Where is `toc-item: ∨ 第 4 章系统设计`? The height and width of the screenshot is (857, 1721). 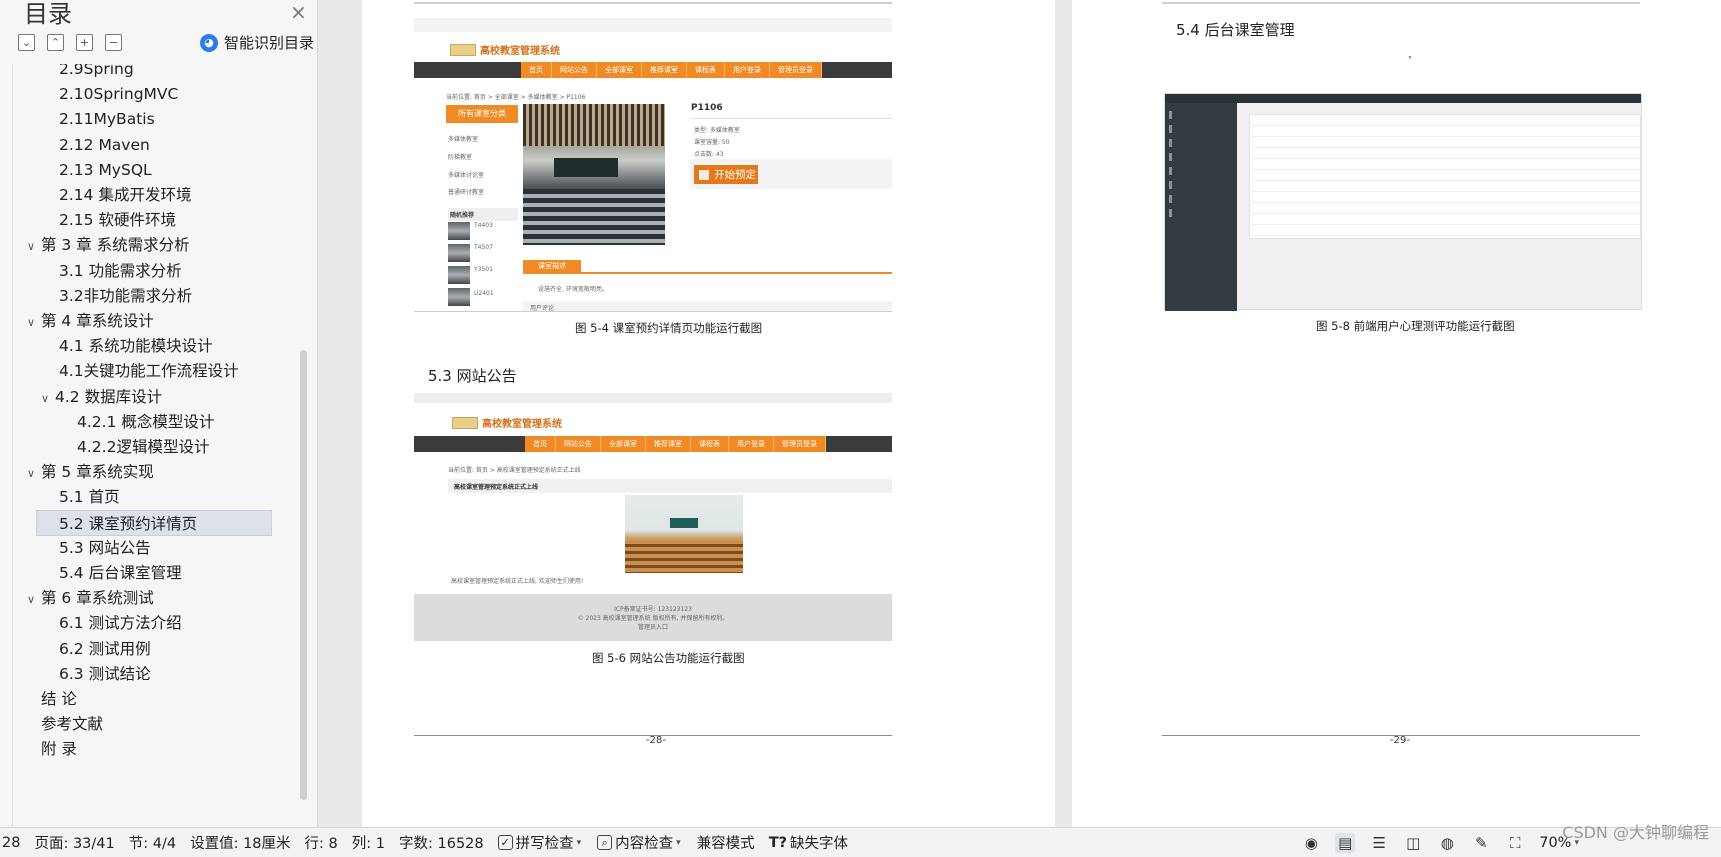
toc-item: ∨ 第 4 章系统设计 is located at coordinates (83, 321).